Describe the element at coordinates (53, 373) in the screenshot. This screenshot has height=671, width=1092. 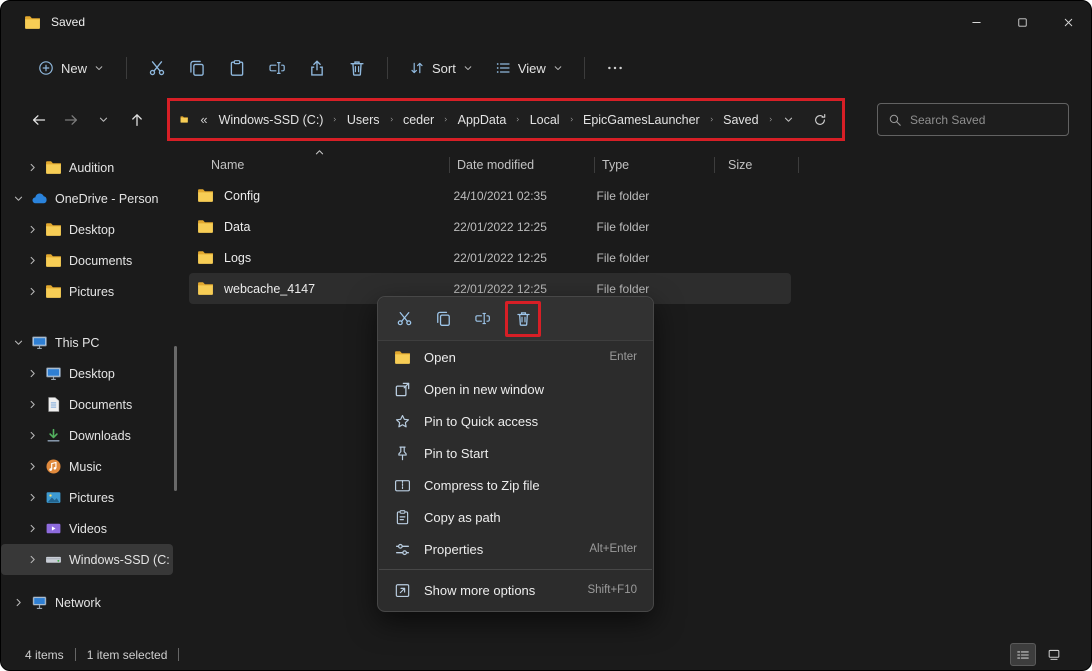
I see `monitor-icon` at that location.